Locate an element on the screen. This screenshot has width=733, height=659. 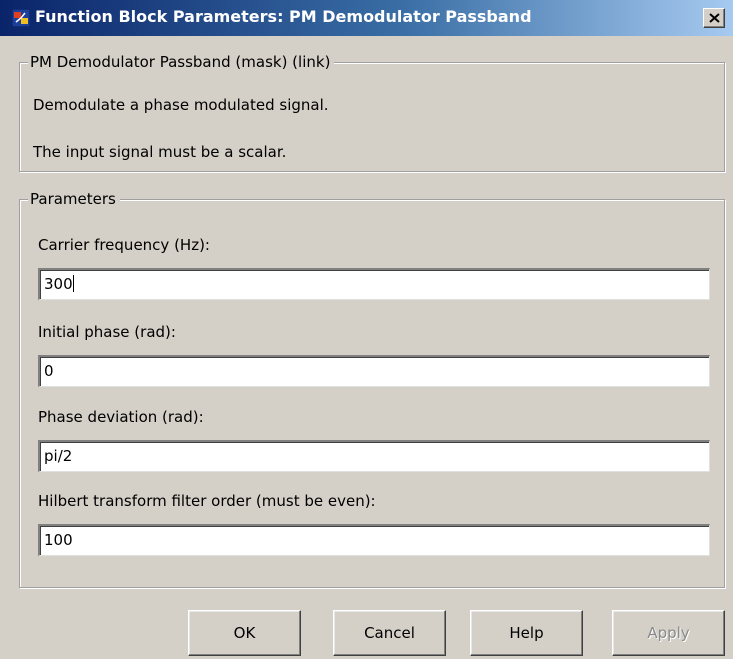
parameters-group-legend: Parameters is located at coordinates (74, 199).